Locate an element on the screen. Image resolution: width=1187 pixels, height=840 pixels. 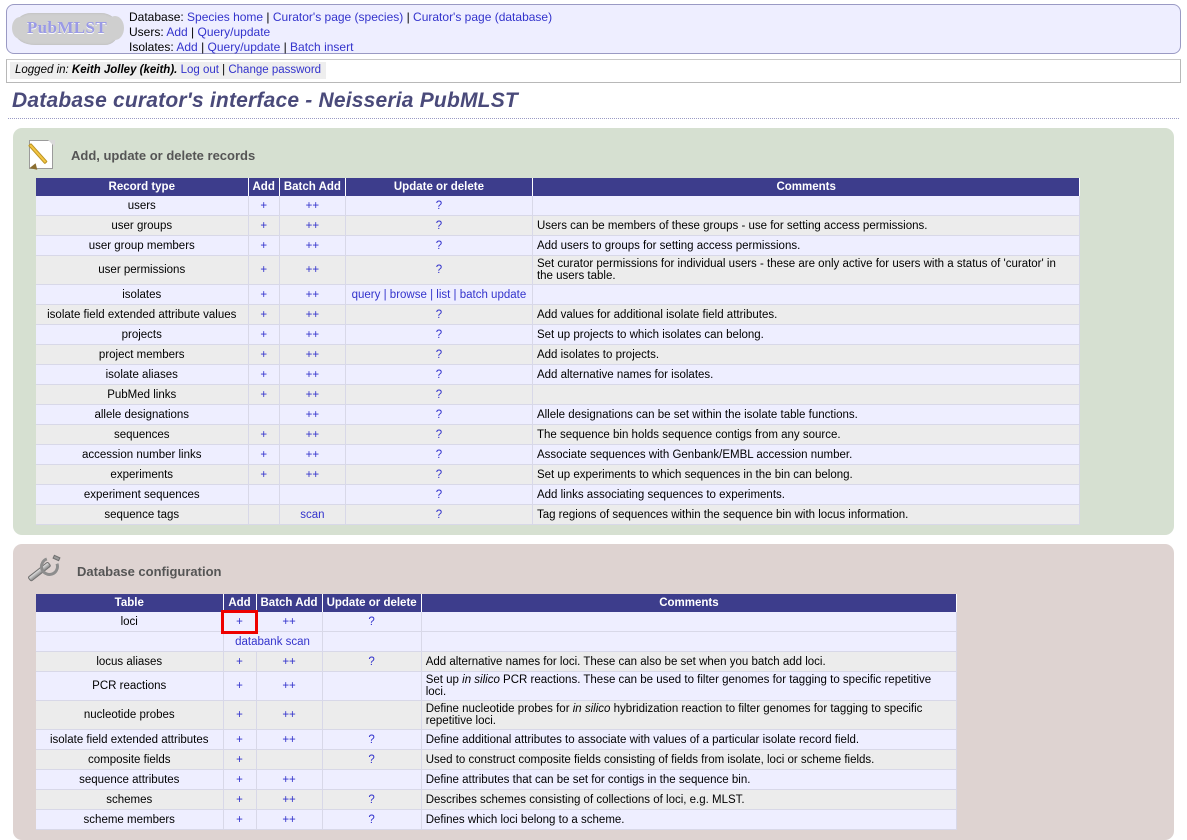
cell-update-or-delete: query | browse | list | batch update is located at coordinates (439, 294).